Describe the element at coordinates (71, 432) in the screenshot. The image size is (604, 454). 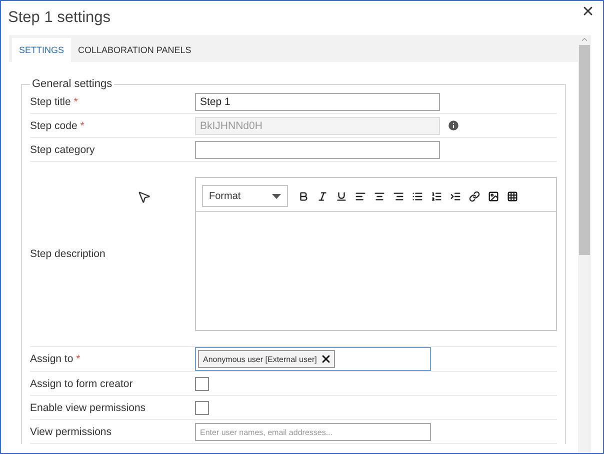
I see `field-label: View permissions` at that location.